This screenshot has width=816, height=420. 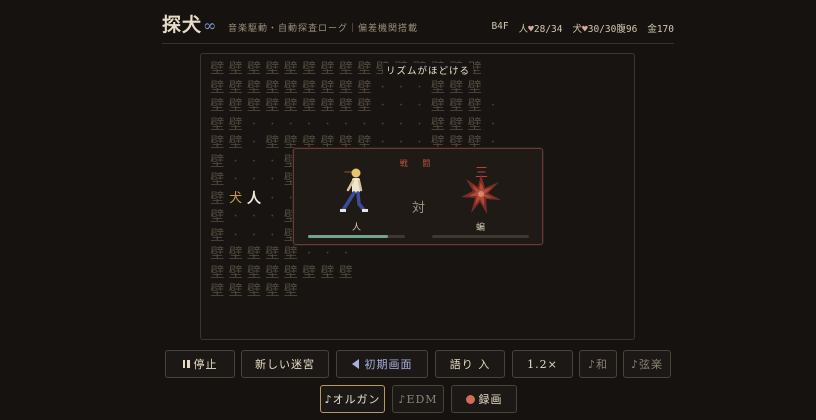 What do you see at coordinates (285, 364) in the screenshot?
I see `new-maze-button: 新しい迷宮` at bounding box center [285, 364].